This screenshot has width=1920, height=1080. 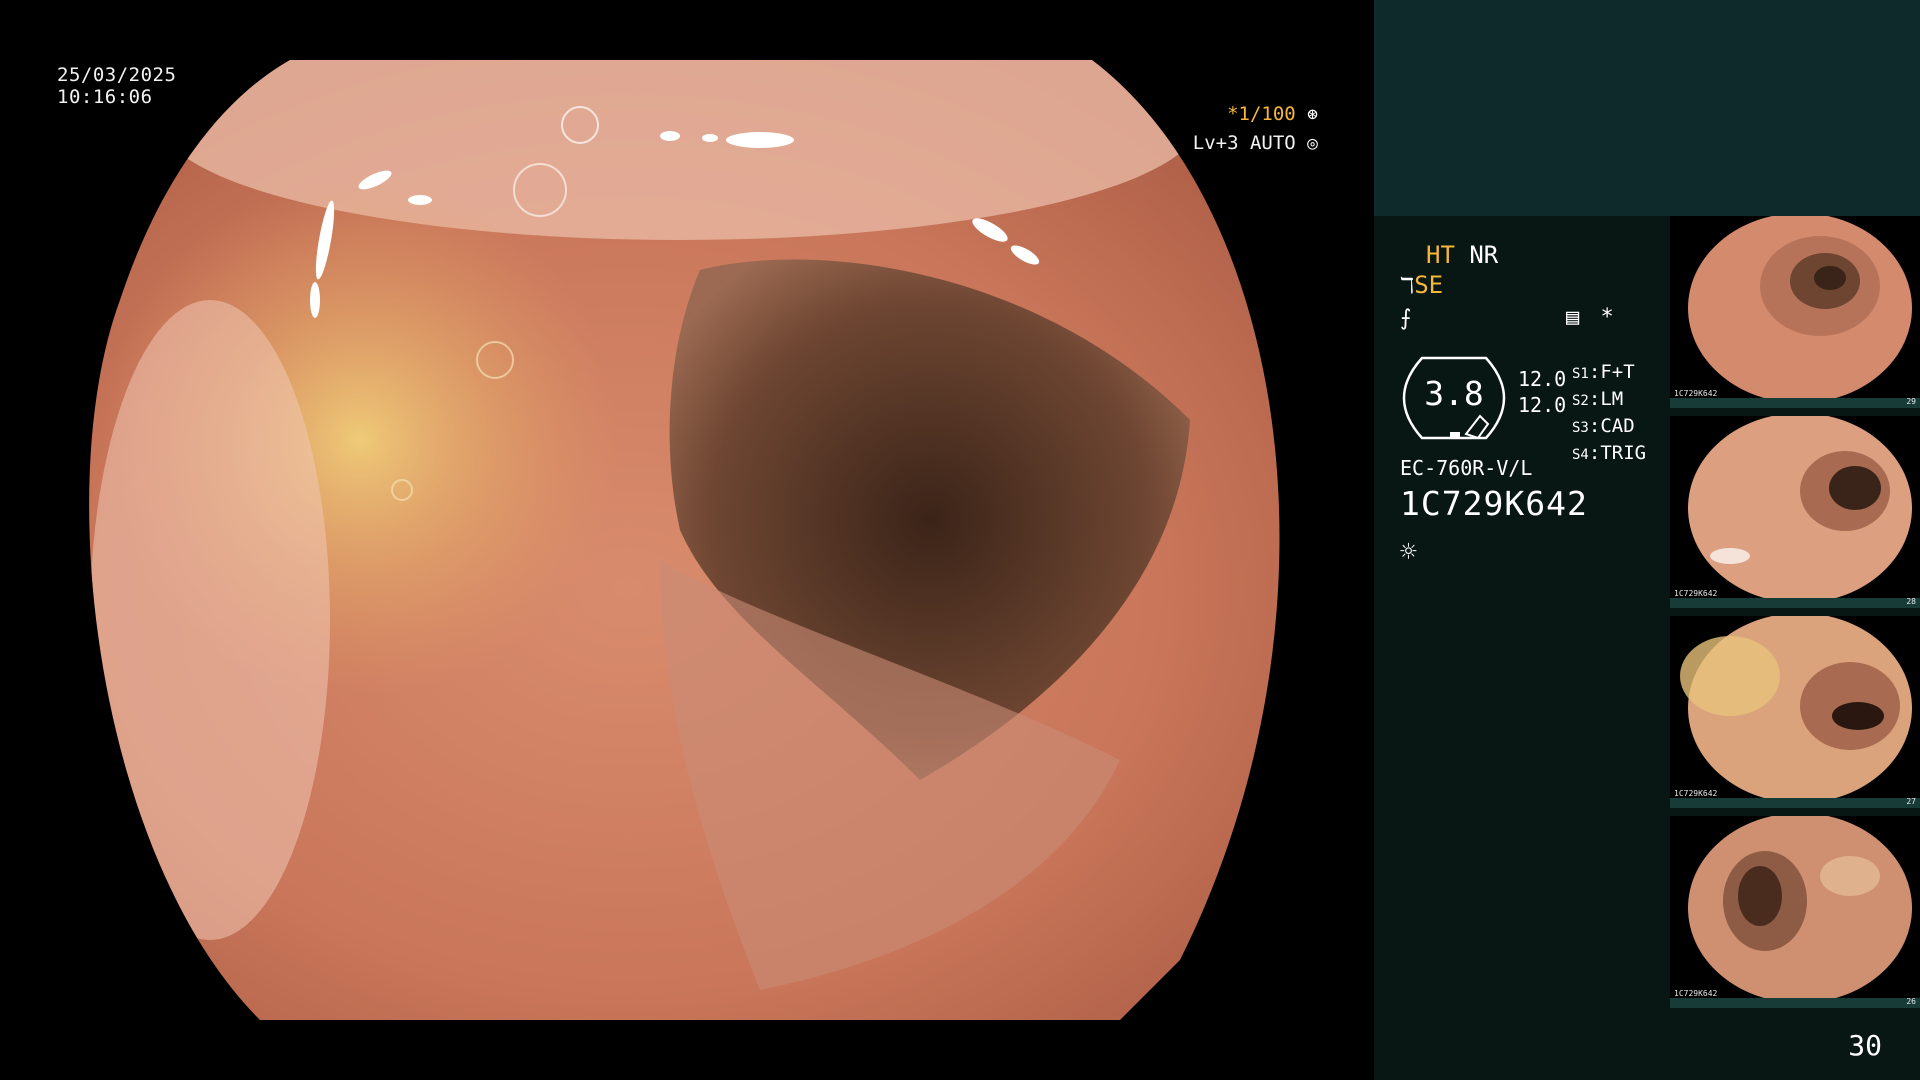 What do you see at coordinates (1609, 414) in the screenshot?
I see `switch-assignments: S1:F+T S2:LM S3:CAD S4:TRIG` at bounding box center [1609, 414].